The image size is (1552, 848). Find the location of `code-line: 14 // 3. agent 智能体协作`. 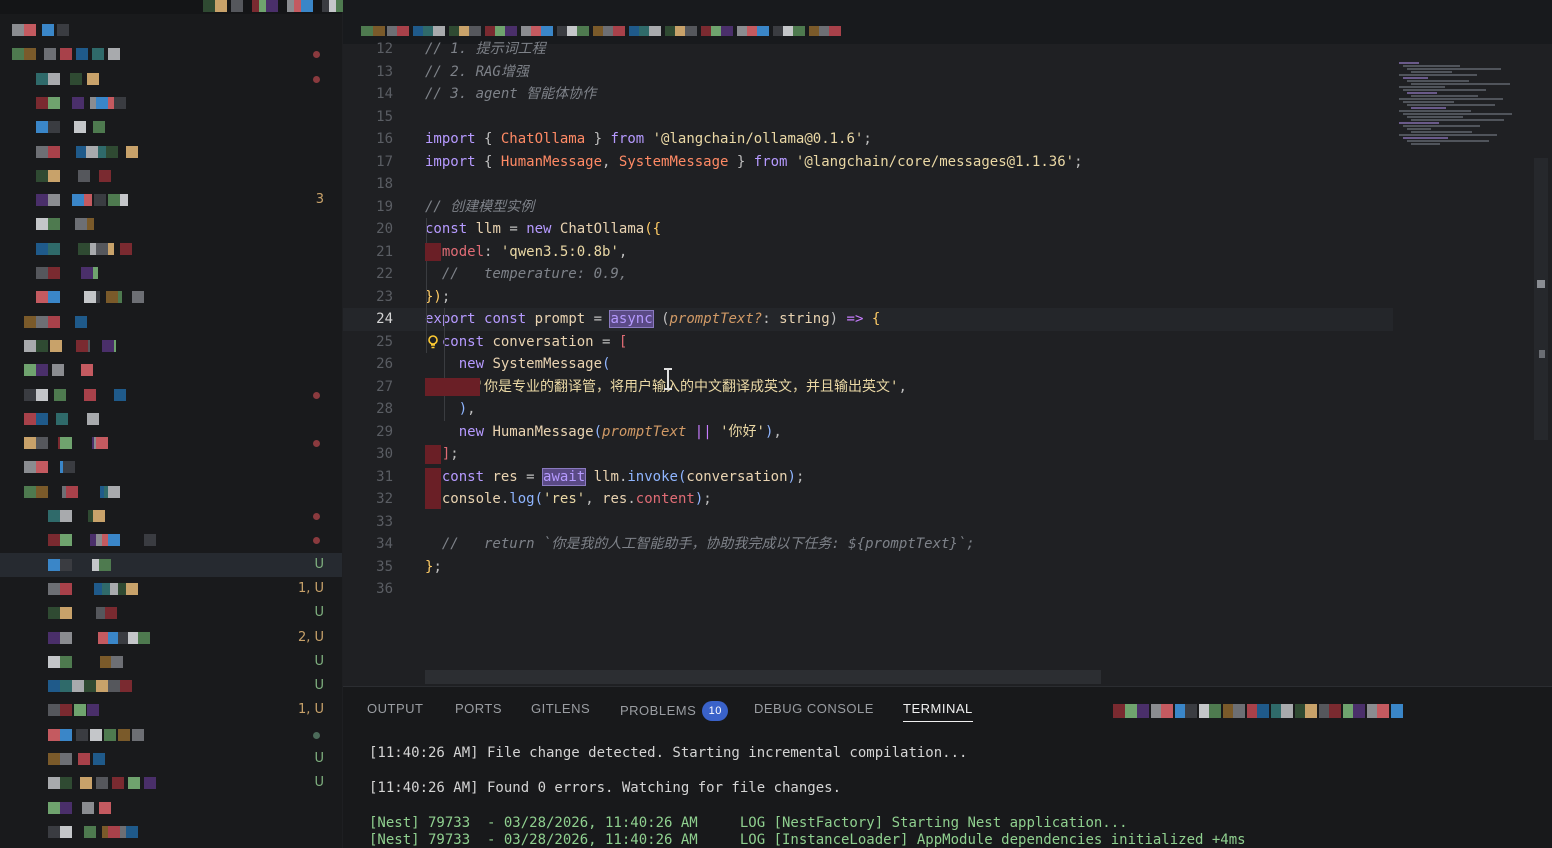

code-line: 14 // 3. agent 智能体协作 is located at coordinates (868, 94).